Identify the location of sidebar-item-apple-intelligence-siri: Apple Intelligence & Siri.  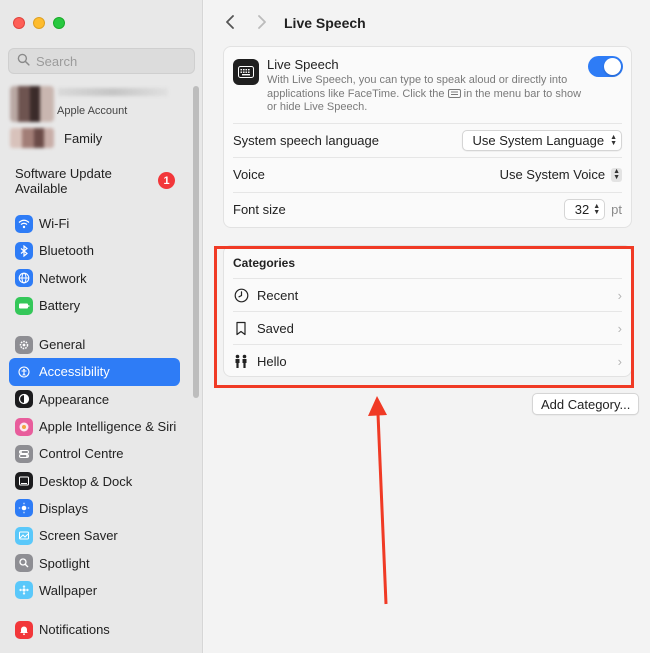
(94, 426).